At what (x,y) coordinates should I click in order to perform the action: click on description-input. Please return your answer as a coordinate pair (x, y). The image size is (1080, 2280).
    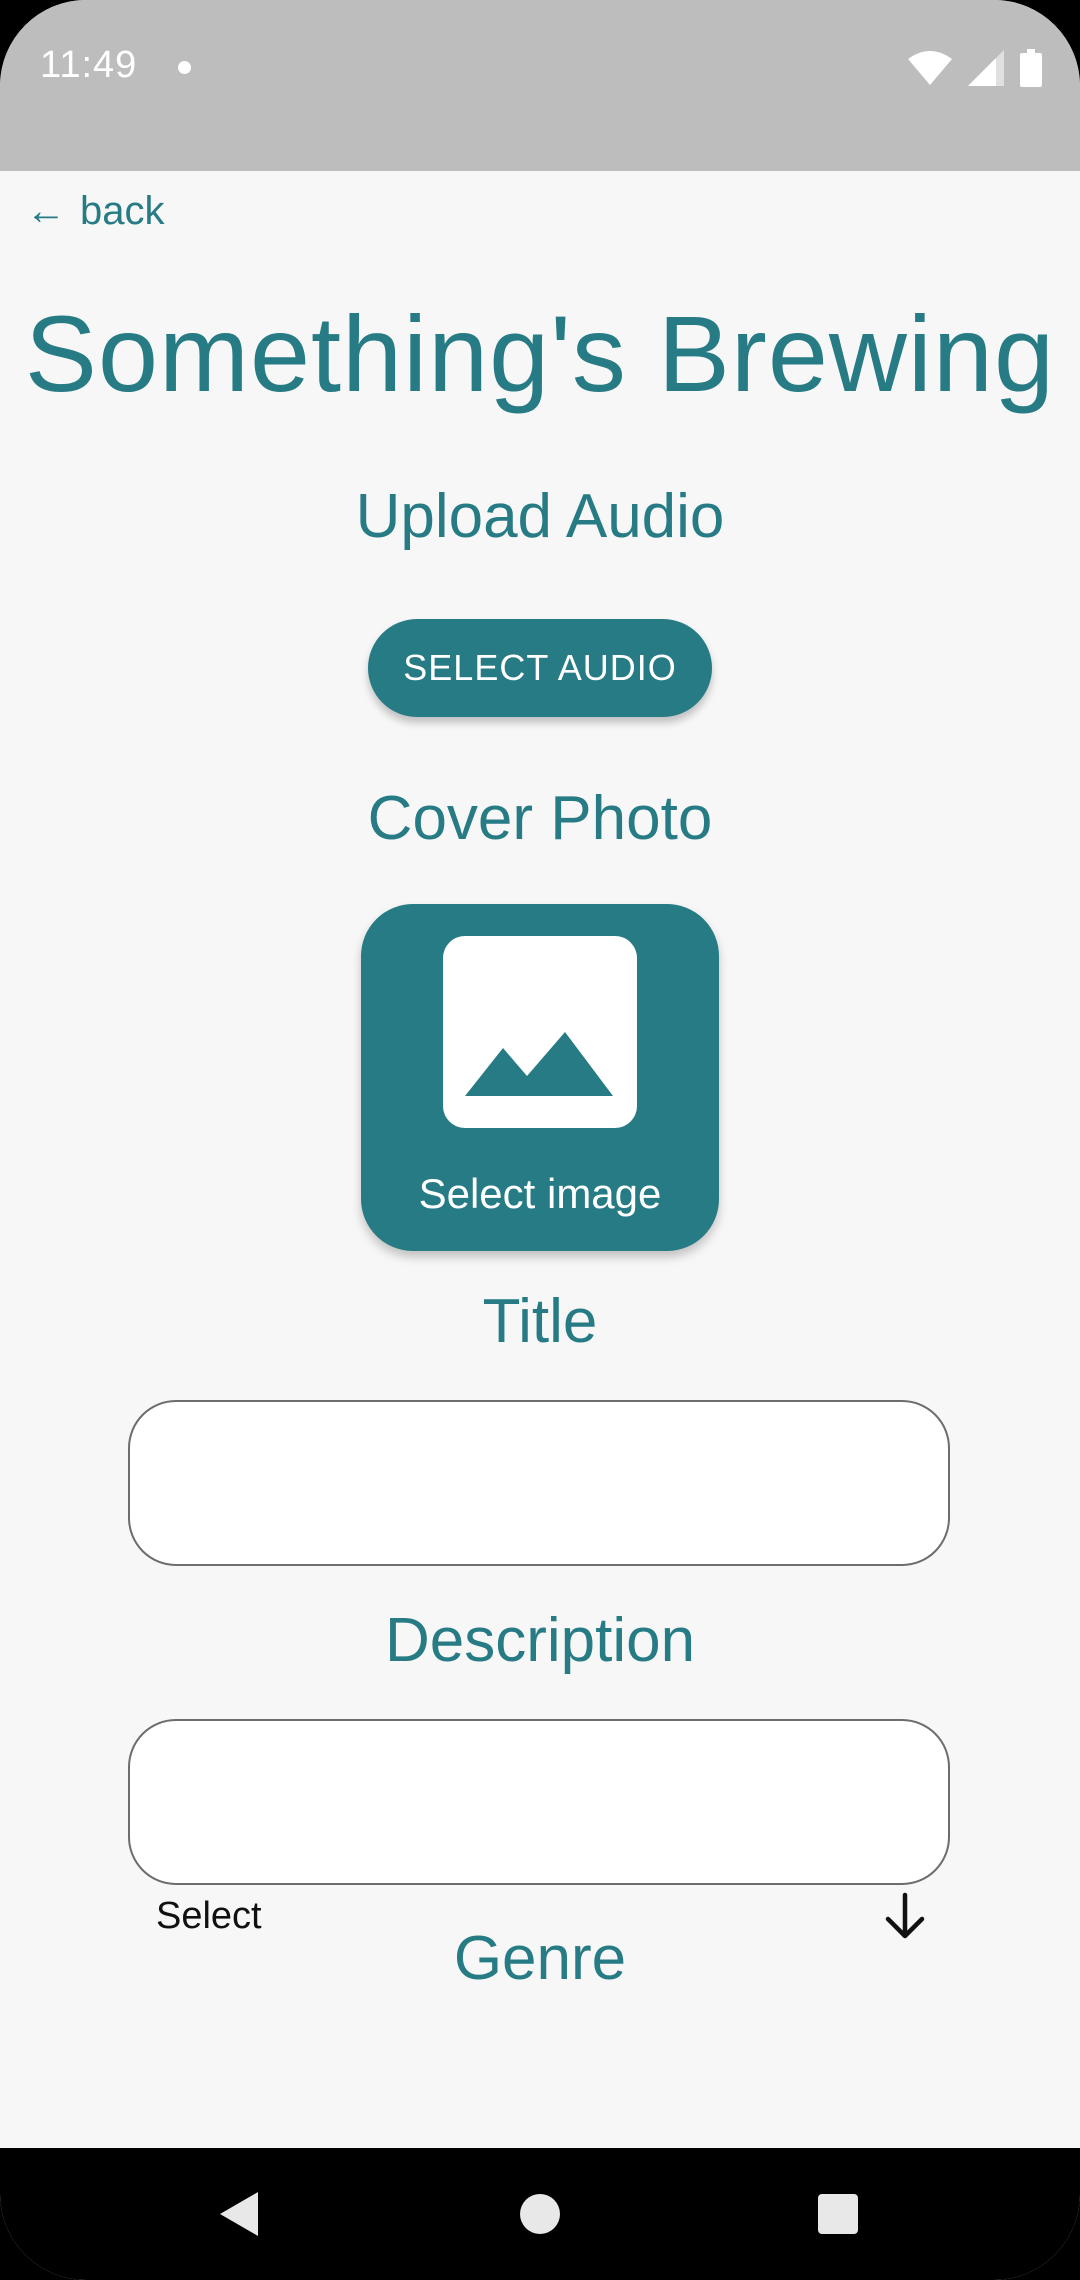
    Looking at the image, I should click on (539, 1802).